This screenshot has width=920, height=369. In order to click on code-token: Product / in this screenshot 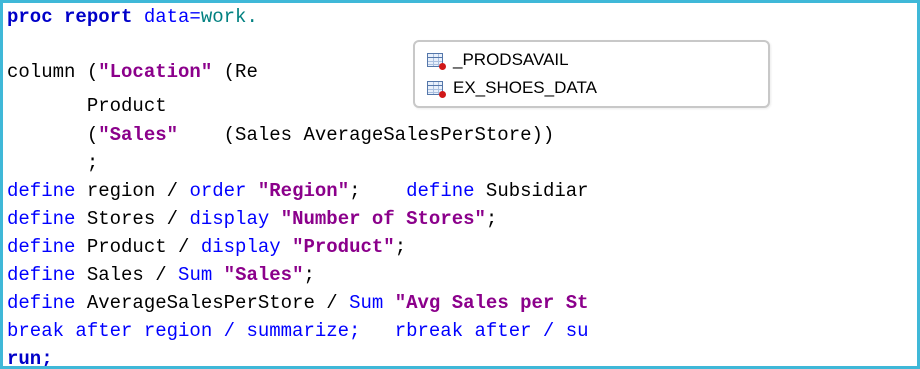, I will do `click(138, 247)`.